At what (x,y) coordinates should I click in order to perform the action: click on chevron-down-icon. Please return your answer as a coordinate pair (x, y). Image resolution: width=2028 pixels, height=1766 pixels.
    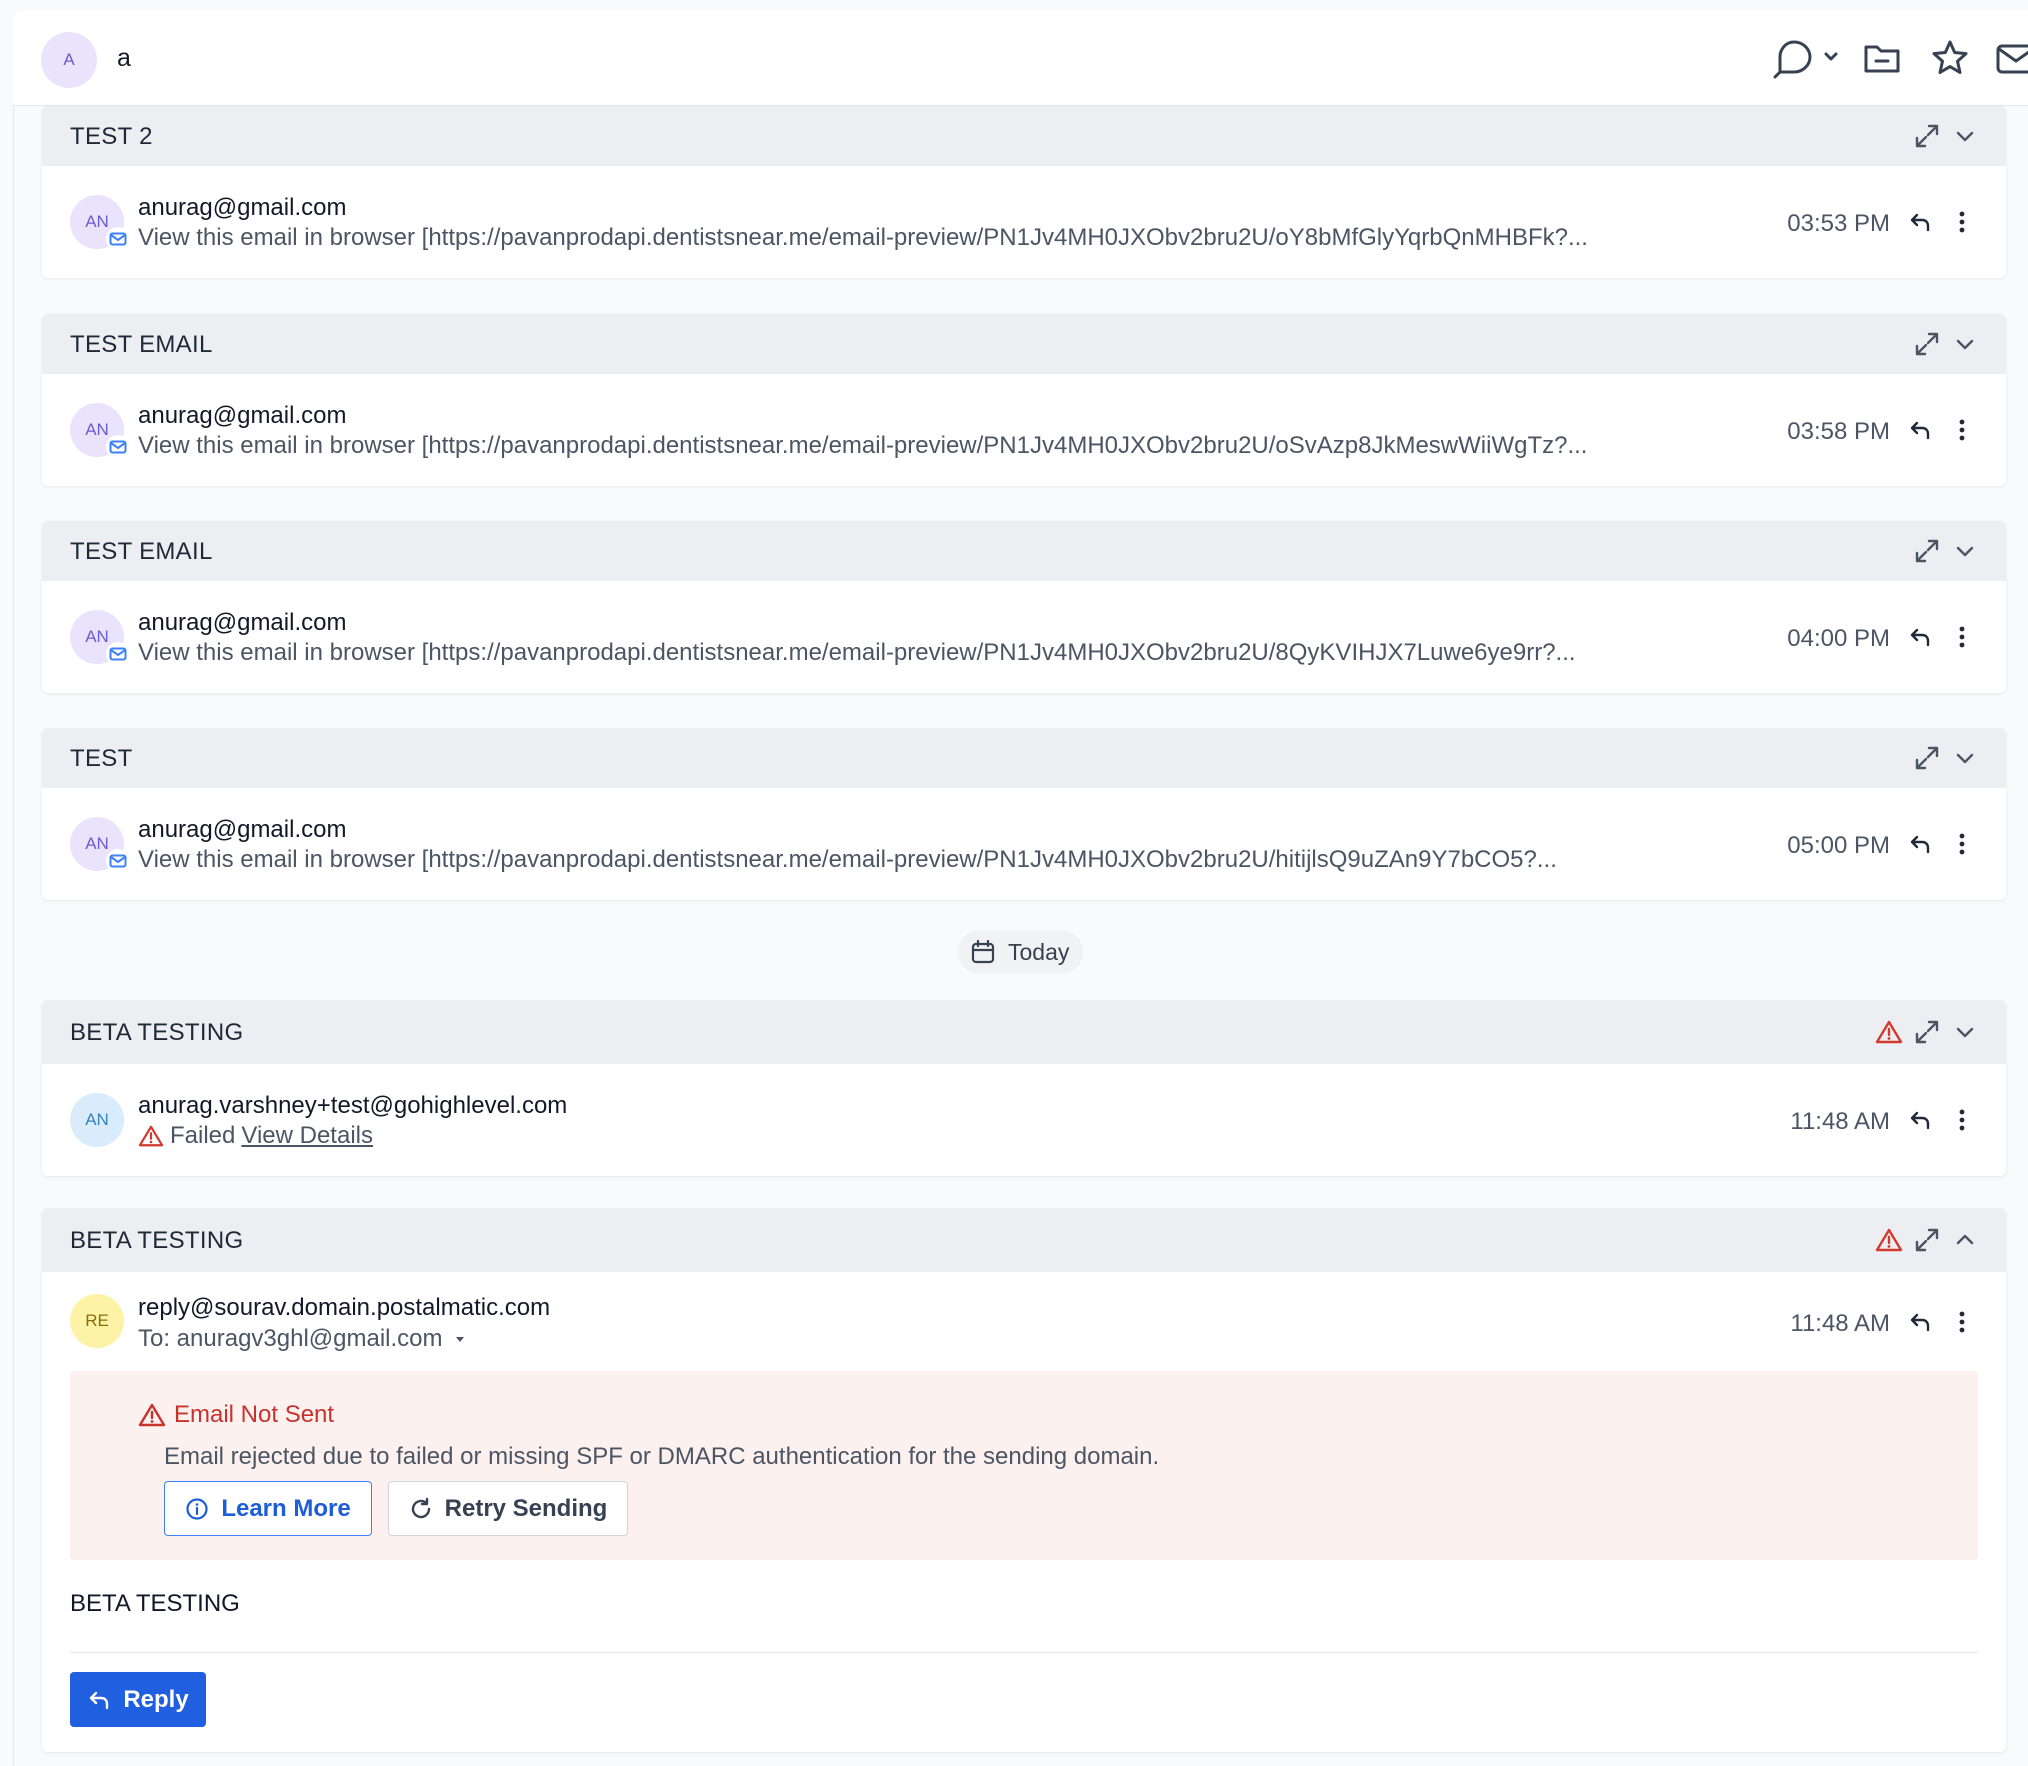
    Looking at the image, I should click on (1965, 136).